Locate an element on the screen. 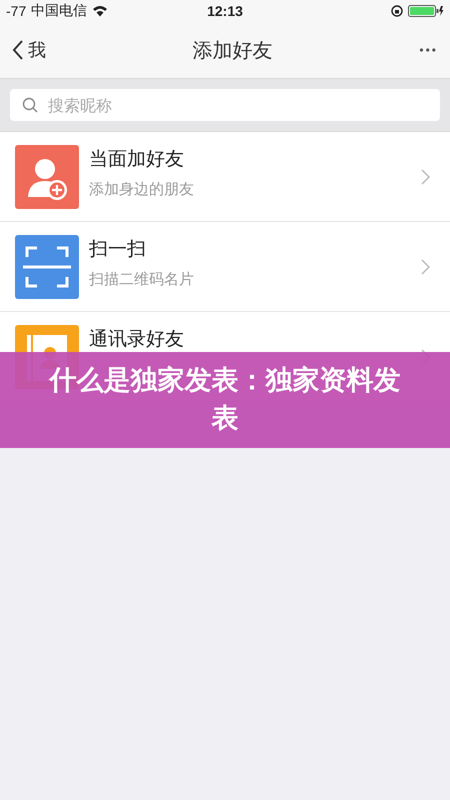  item-title: 通讯录好友 is located at coordinates (137, 339).